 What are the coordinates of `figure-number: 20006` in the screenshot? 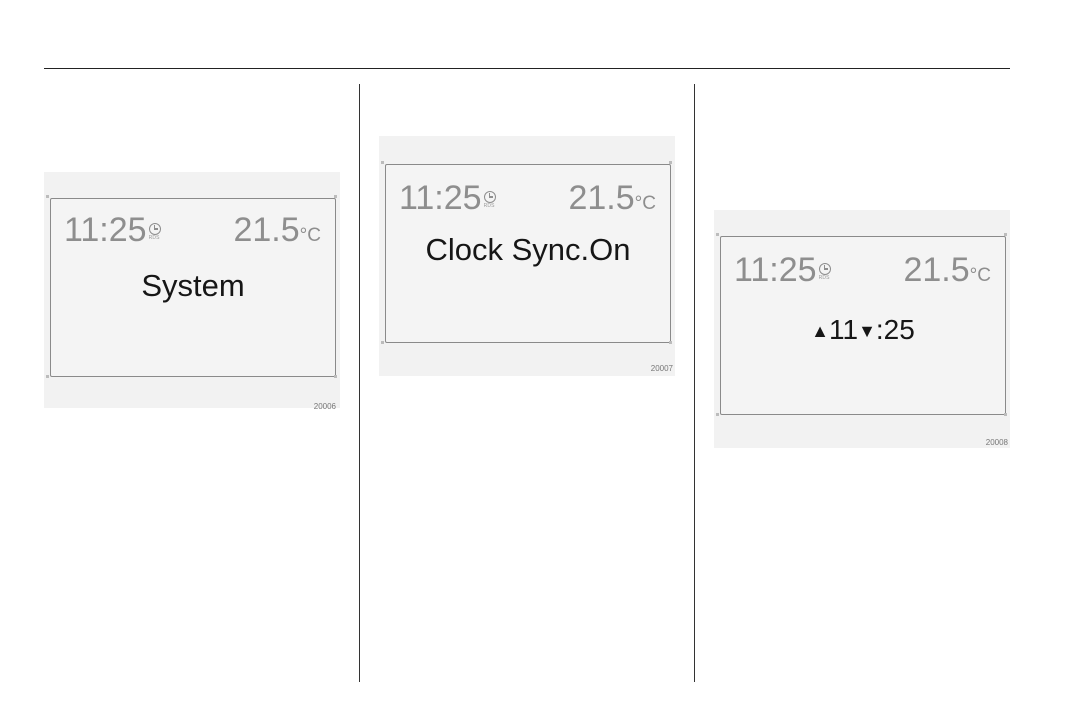 It's located at (324, 406).